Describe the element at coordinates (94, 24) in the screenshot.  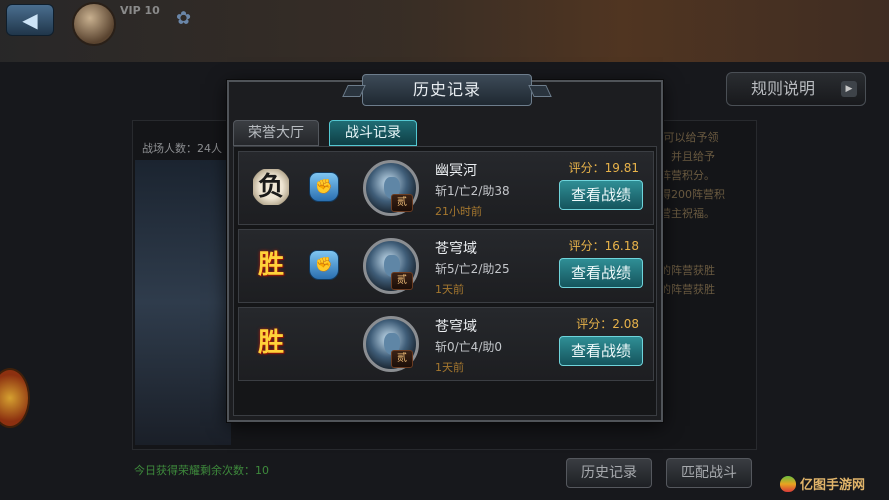
I see `player-avatar` at that location.